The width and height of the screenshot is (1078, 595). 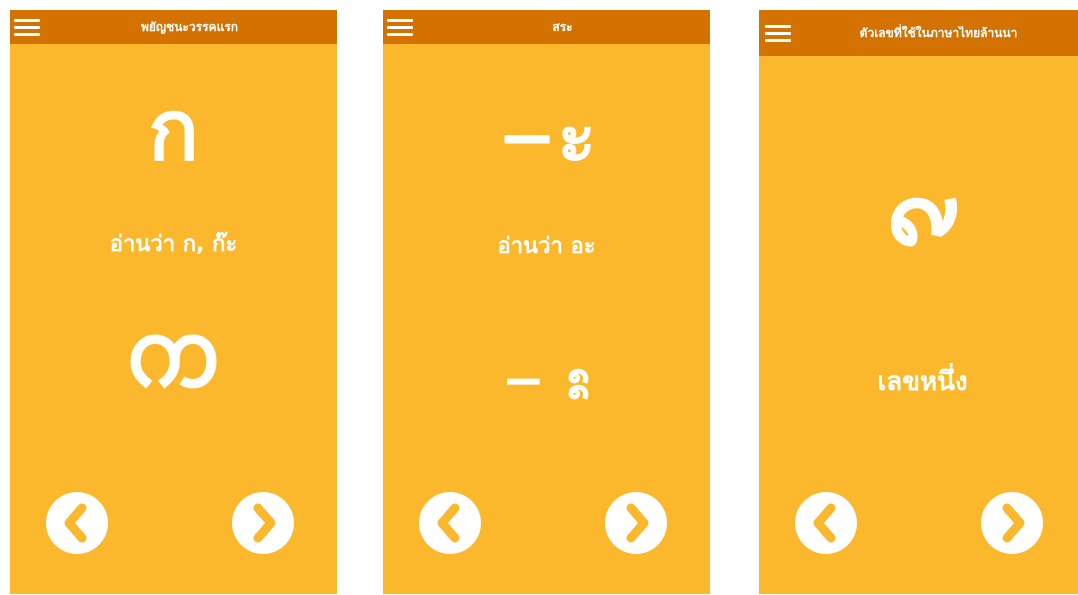 What do you see at coordinates (173, 244) in the screenshot?
I see `pronunciation-label: อ่านว่า ก, ก๊ะ` at bounding box center [173, 244].